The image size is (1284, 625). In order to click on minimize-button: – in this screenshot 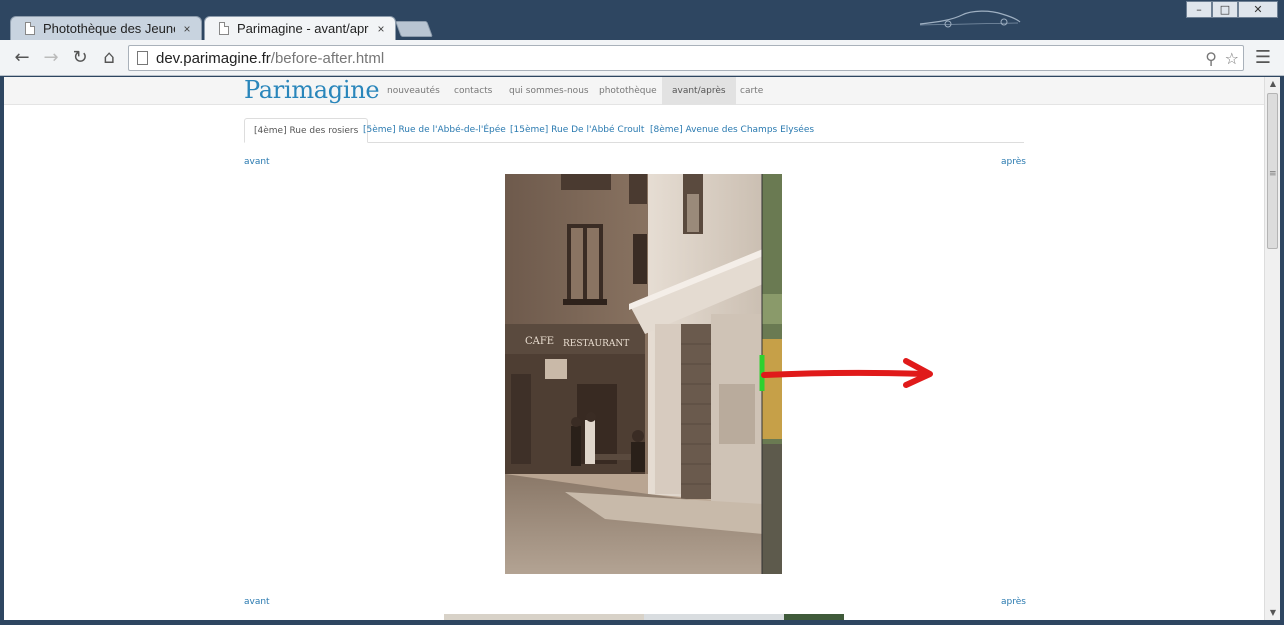, I will do `click(1199, 9)`.